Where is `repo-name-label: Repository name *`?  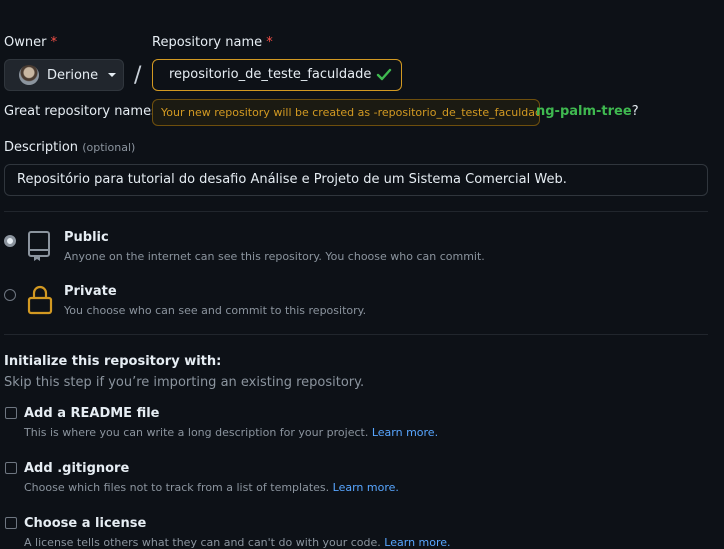 repo-name-label: Repository name * is located at coordinates (212, 42).